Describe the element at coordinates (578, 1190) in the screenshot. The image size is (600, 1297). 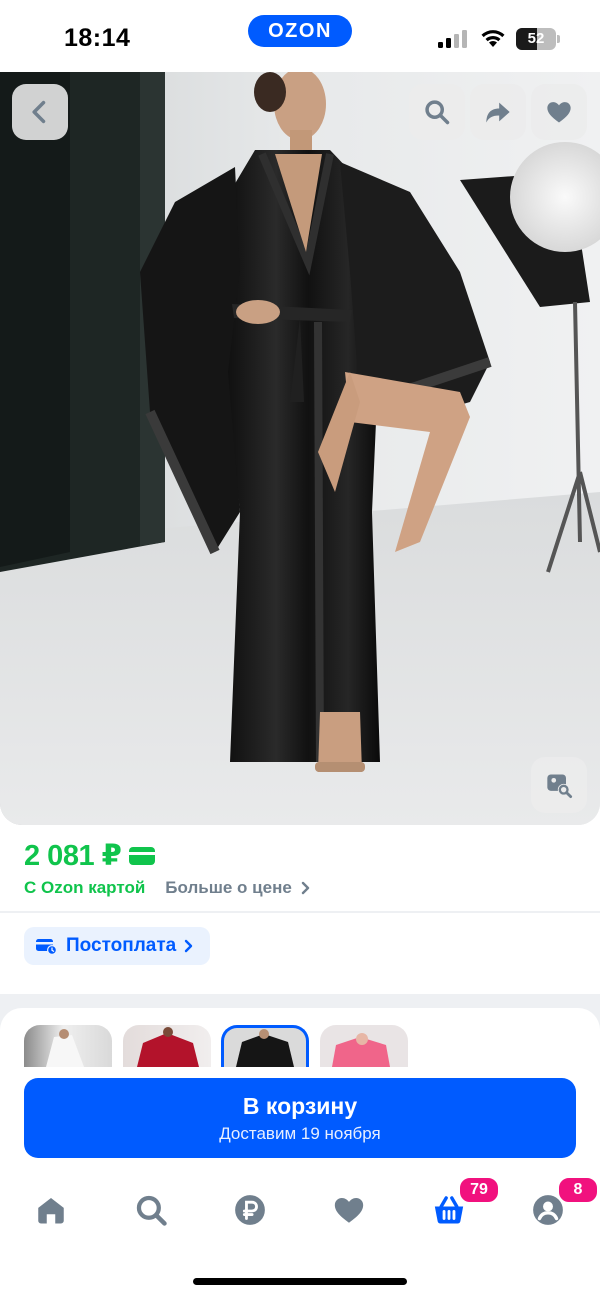
I see `profile-notification-badge: 8` at that location.